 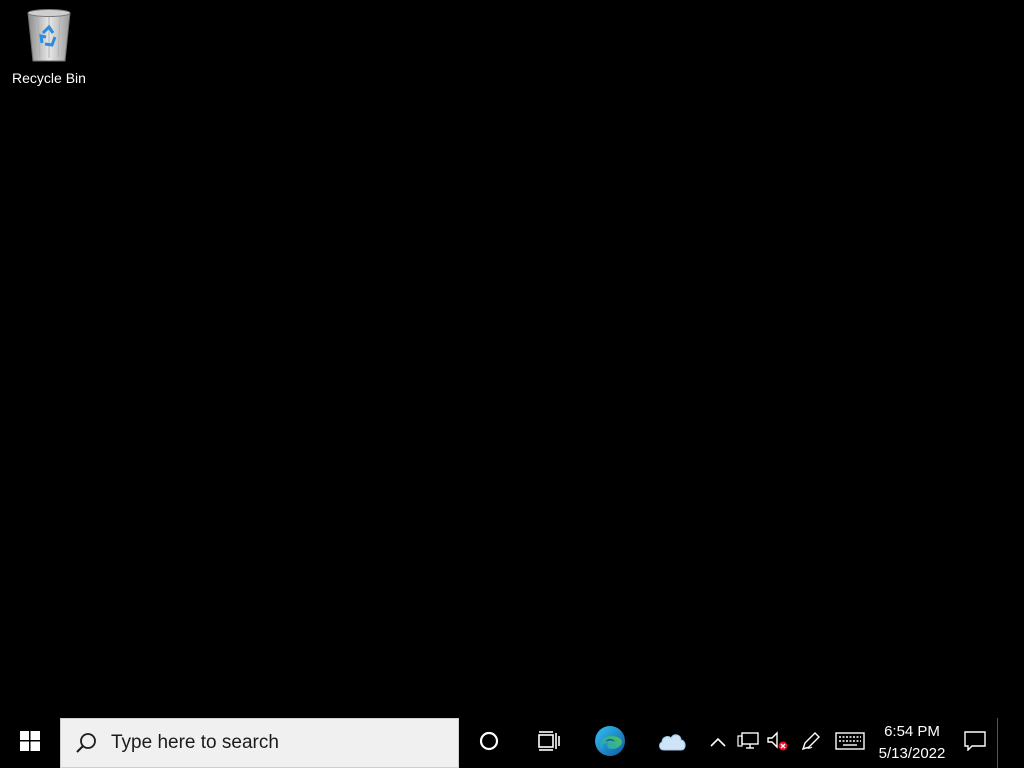 I want to click on network-button, so click(x=748, y=743).